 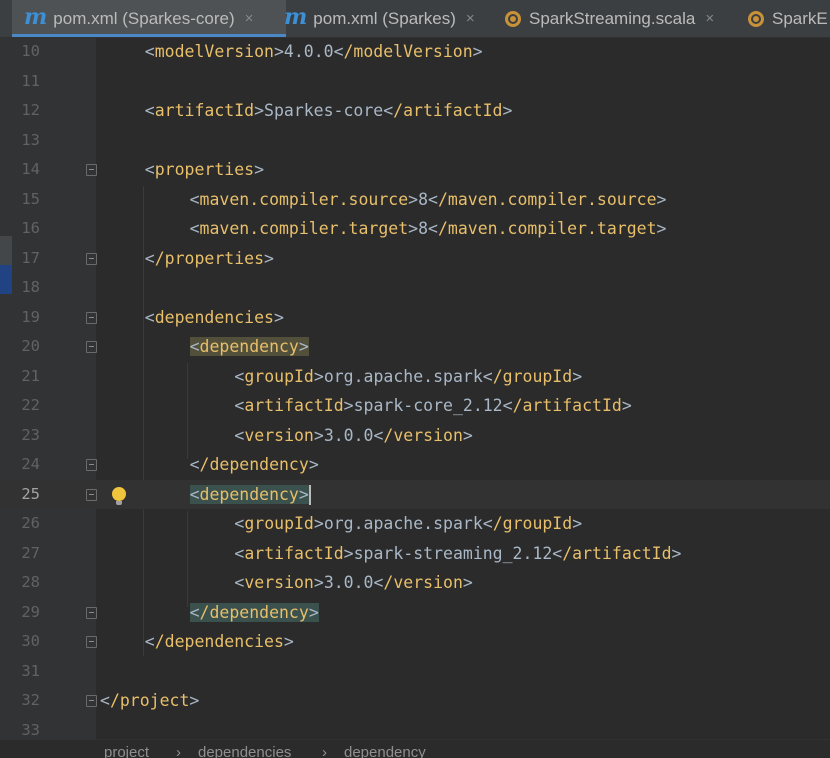 I want to click on tab-label: pom.xml (Sparkes), so click(x=384, y=18).